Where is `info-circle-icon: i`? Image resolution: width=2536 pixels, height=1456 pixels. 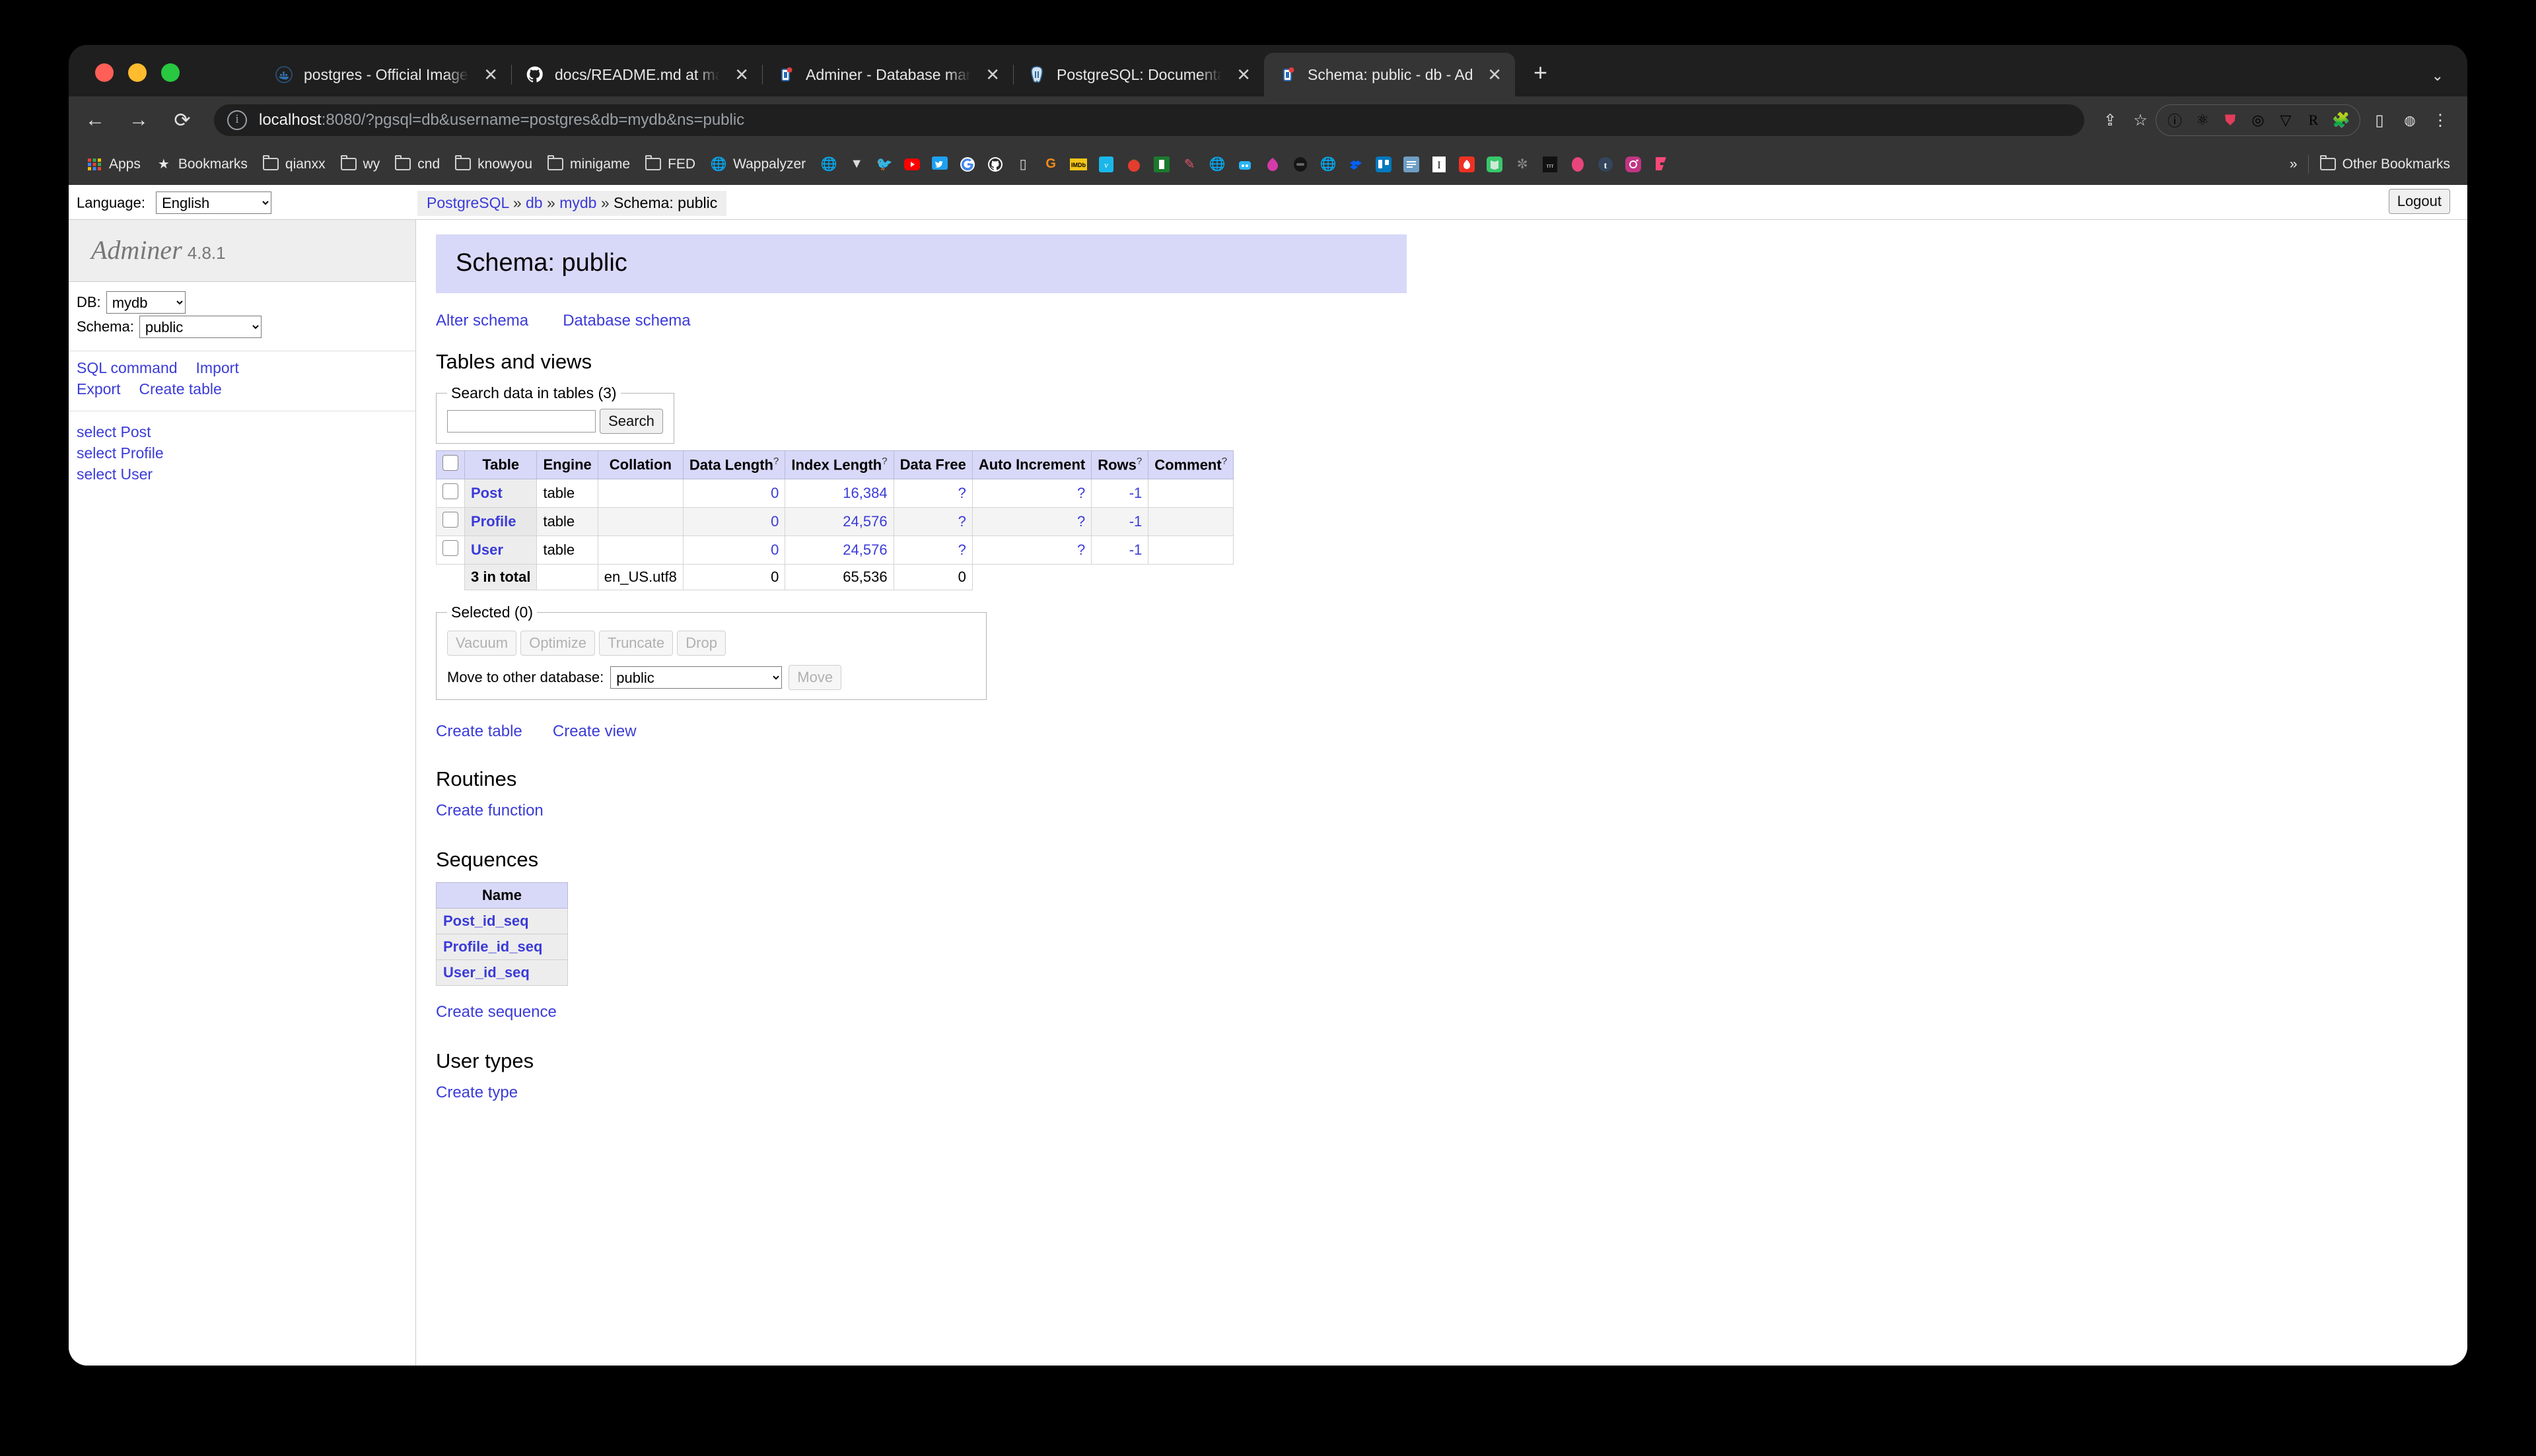
info-circle-icon: i is located at coordinates (237, 120).